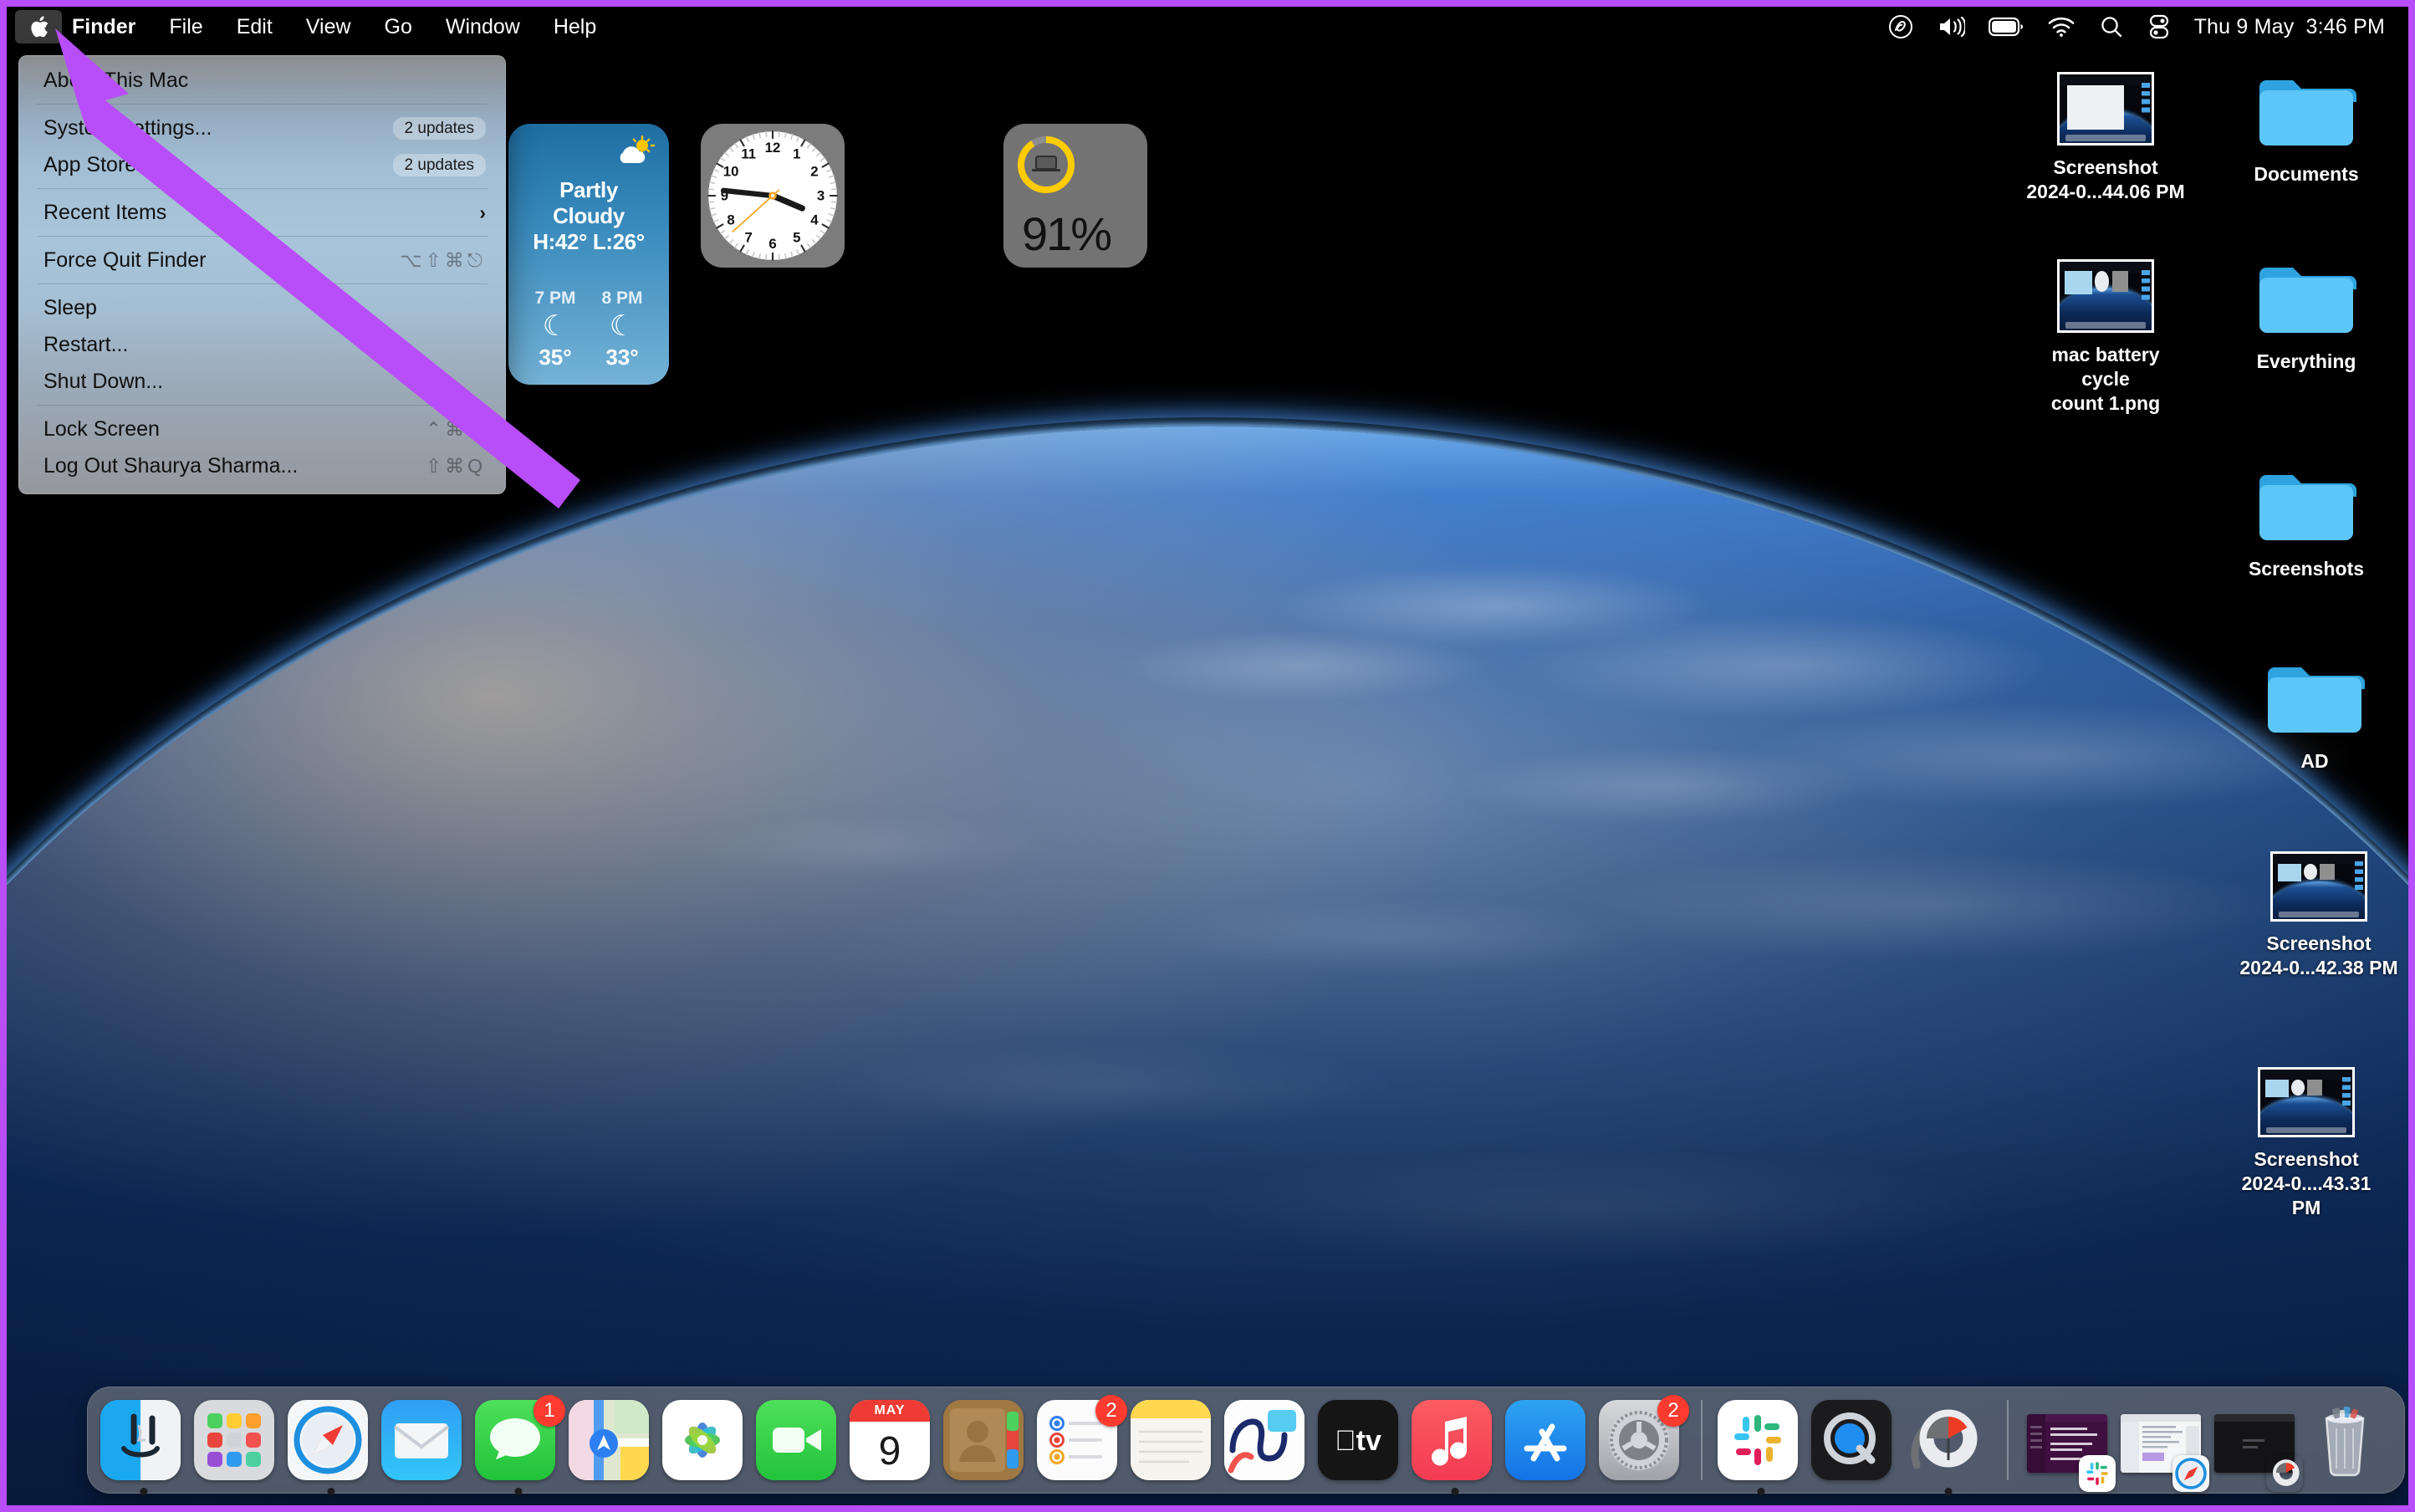 The height and width of the screenshot is (1512, 2415). I want to click on dock-item-maps, so click(613, 1443).